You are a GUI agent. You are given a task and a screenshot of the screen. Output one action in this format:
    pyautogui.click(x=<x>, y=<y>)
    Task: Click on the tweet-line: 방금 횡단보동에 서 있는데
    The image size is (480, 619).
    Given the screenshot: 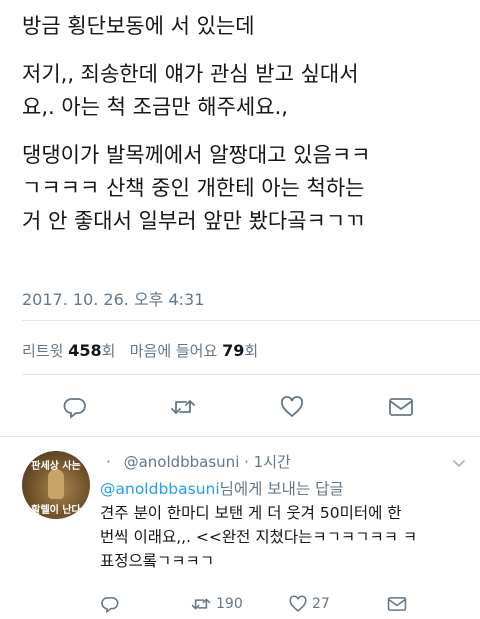 What is the action you would take?
    pyautogui.click(x=138, y=26)
    